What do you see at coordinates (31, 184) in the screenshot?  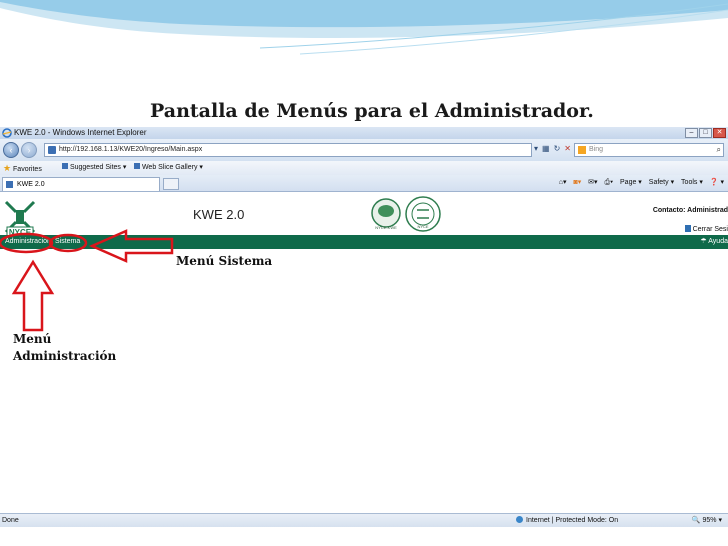 I see `tab-label: KWE 2.0` at bounding box center [31, 184].